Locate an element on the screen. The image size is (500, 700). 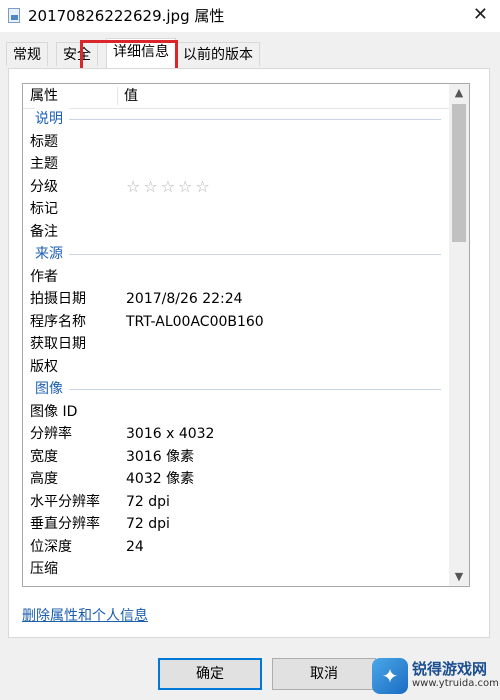
tab-general: 常规 is located at coordinates (27, 54).